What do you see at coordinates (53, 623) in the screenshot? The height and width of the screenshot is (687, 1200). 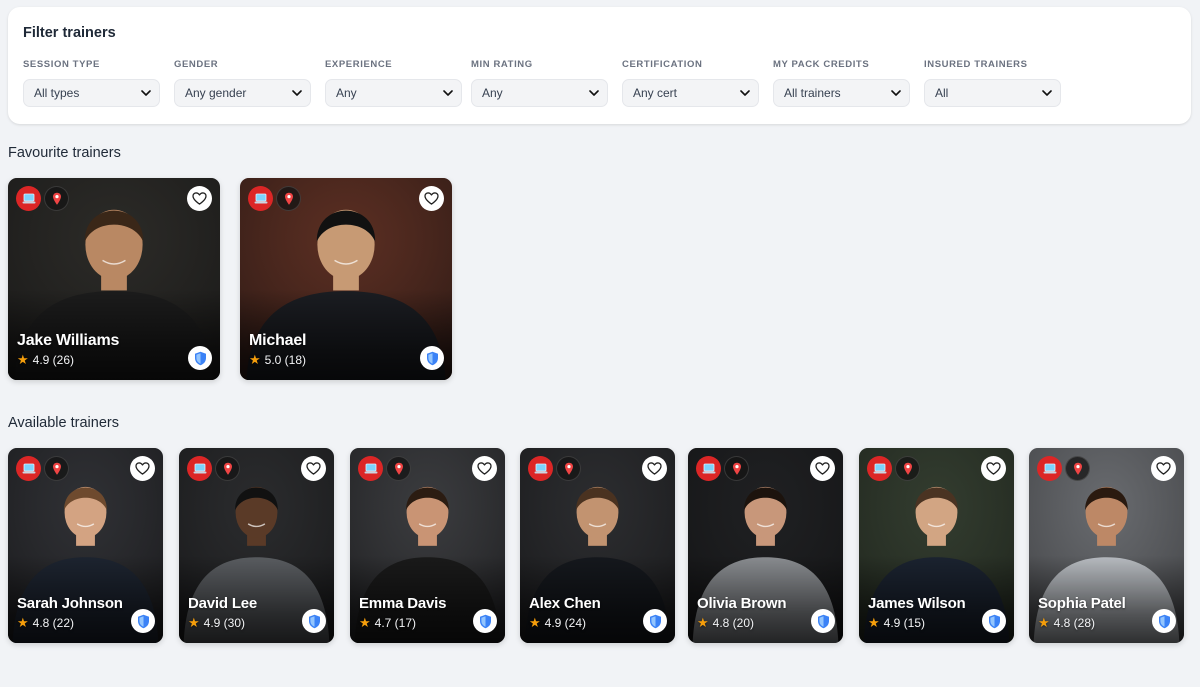 I see `rating-value: 4.8 (22)` at bounding box center [53, 623].